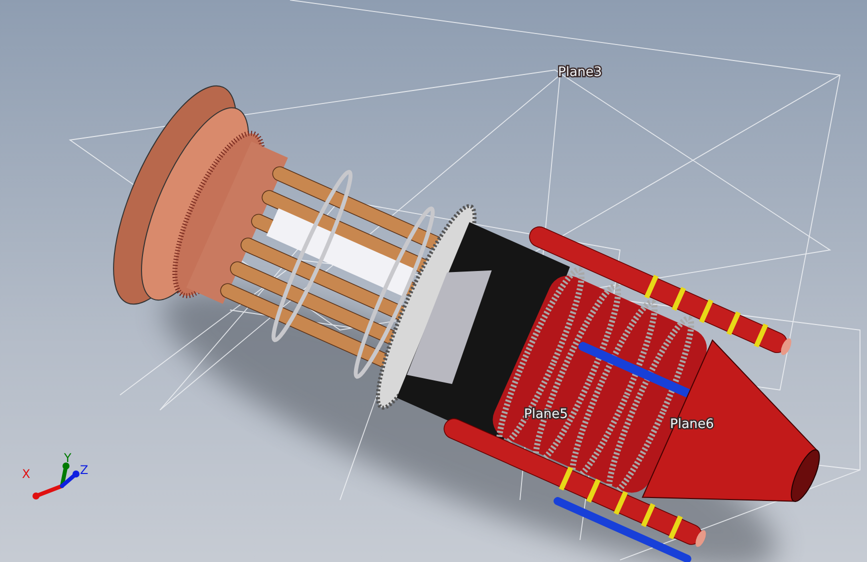 Image resolution: width=867 pixels, height=562 pixels. I want to click on axis-label: Y, so click(68, 458).